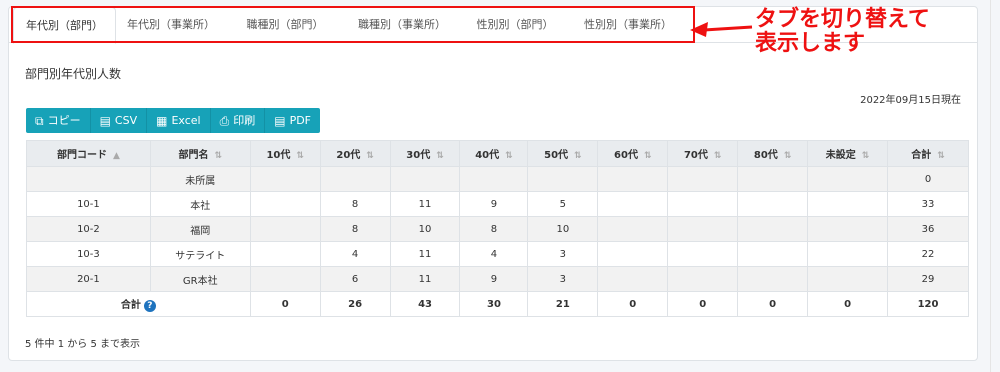 This screenshot has height=372, width=1000. What do you see at coordinates (910, 100) in the screenshot?
I see `as-of-date: 2022年09月15日現在` at bounding box center [910, 100].